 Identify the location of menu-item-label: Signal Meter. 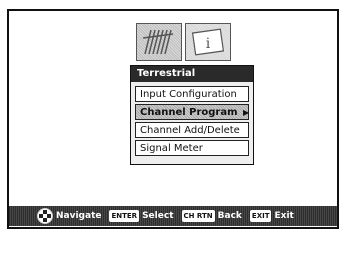
(171, 148).